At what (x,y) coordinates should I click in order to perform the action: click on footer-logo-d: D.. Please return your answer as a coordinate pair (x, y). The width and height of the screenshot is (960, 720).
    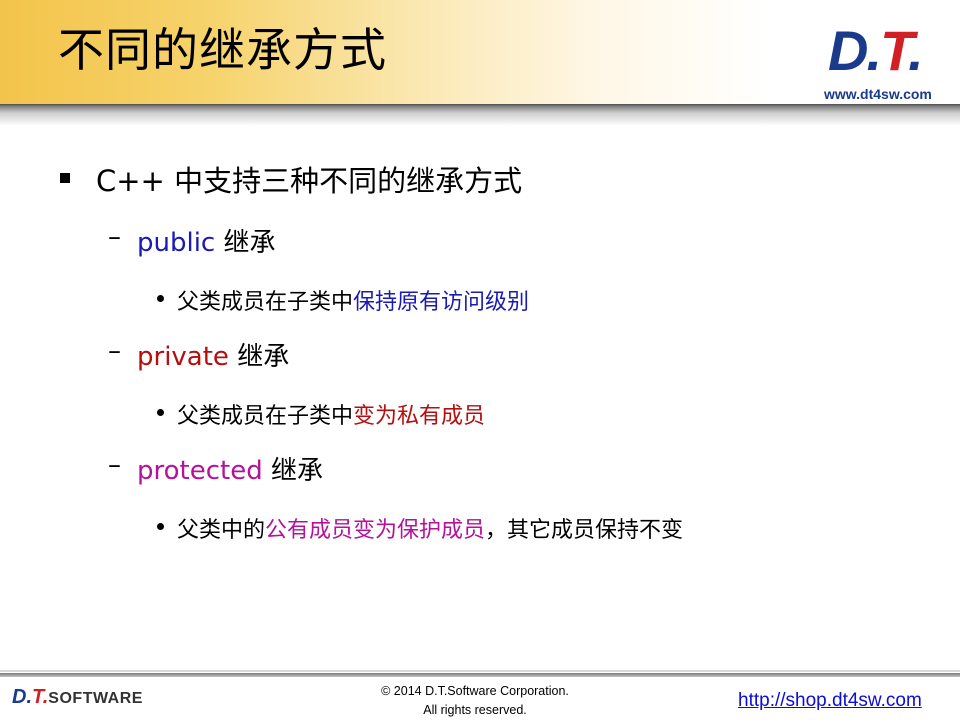
    Looking at the image, I should click on (22, 697).